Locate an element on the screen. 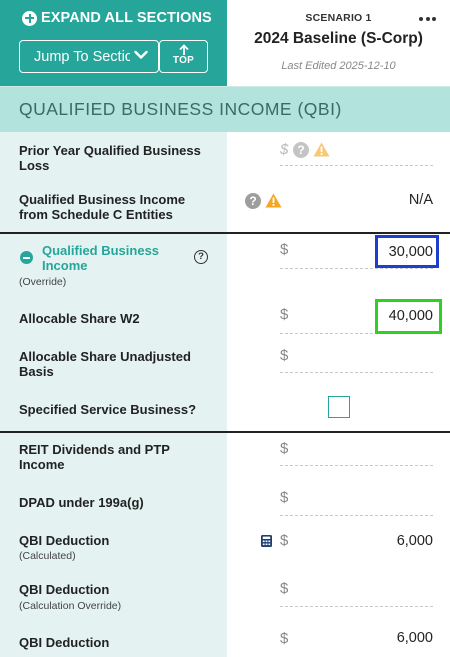  qbi-input: 30,000 is located at coordinates (411, 252).